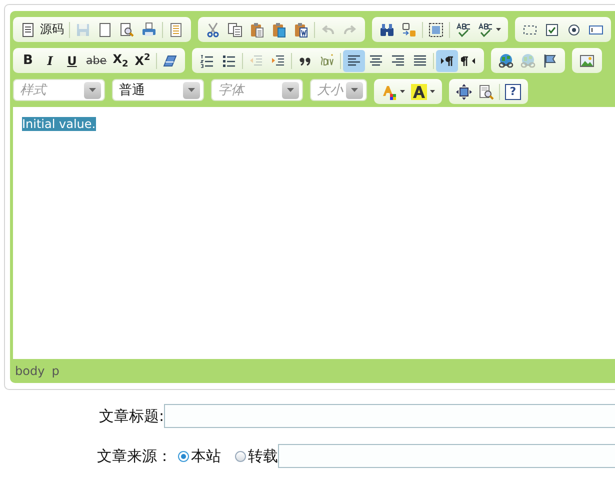 The height and width of the screenshot is (488, 615). I want to click on outdent-icon, so click(256, 60).